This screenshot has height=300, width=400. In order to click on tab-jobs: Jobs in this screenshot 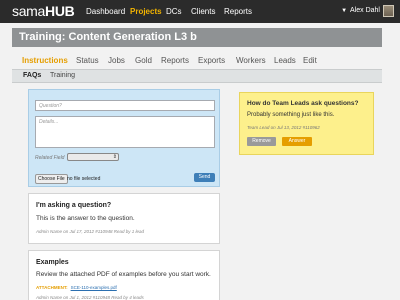, I will do `click(116, 60)`.